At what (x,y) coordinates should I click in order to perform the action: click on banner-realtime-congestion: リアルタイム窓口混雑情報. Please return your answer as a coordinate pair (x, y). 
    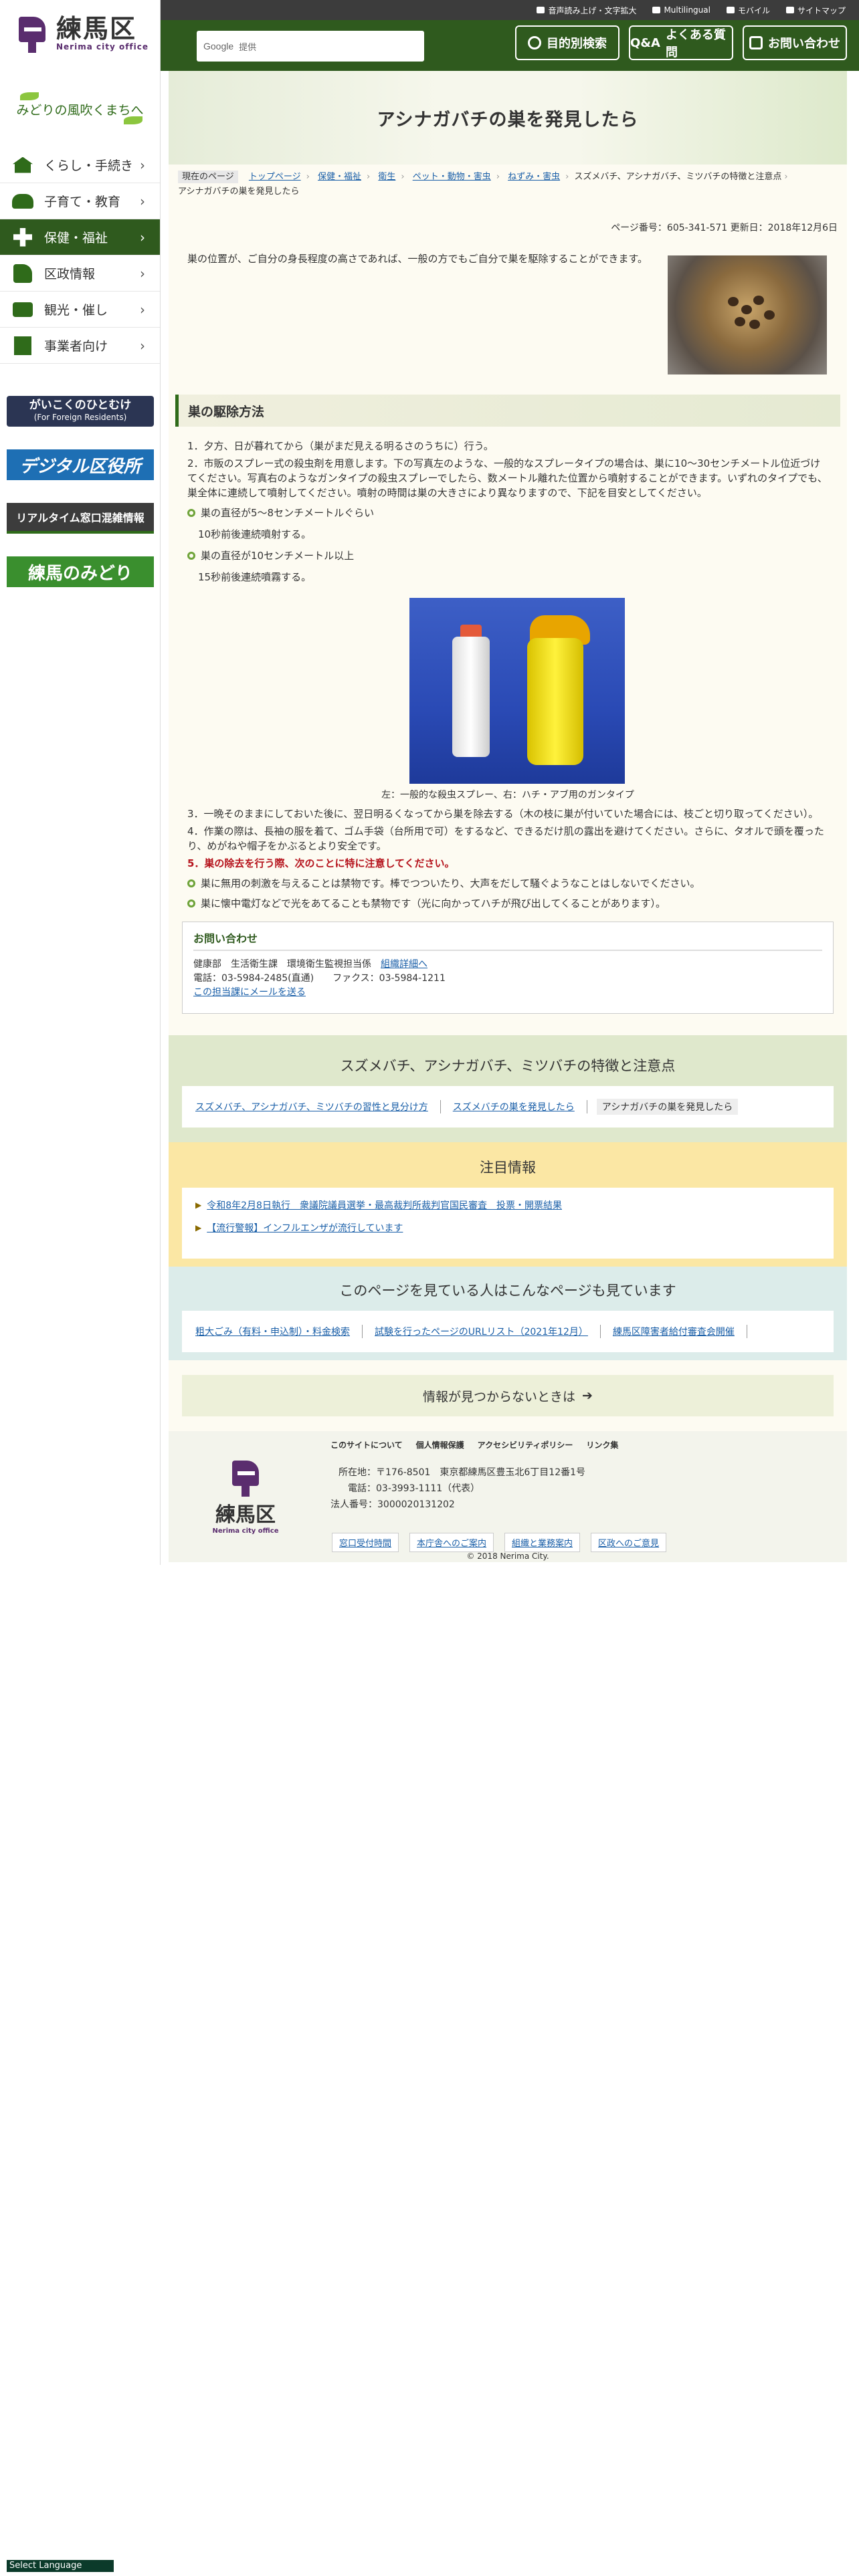
    Looking at the image, I should click on (80, 518).